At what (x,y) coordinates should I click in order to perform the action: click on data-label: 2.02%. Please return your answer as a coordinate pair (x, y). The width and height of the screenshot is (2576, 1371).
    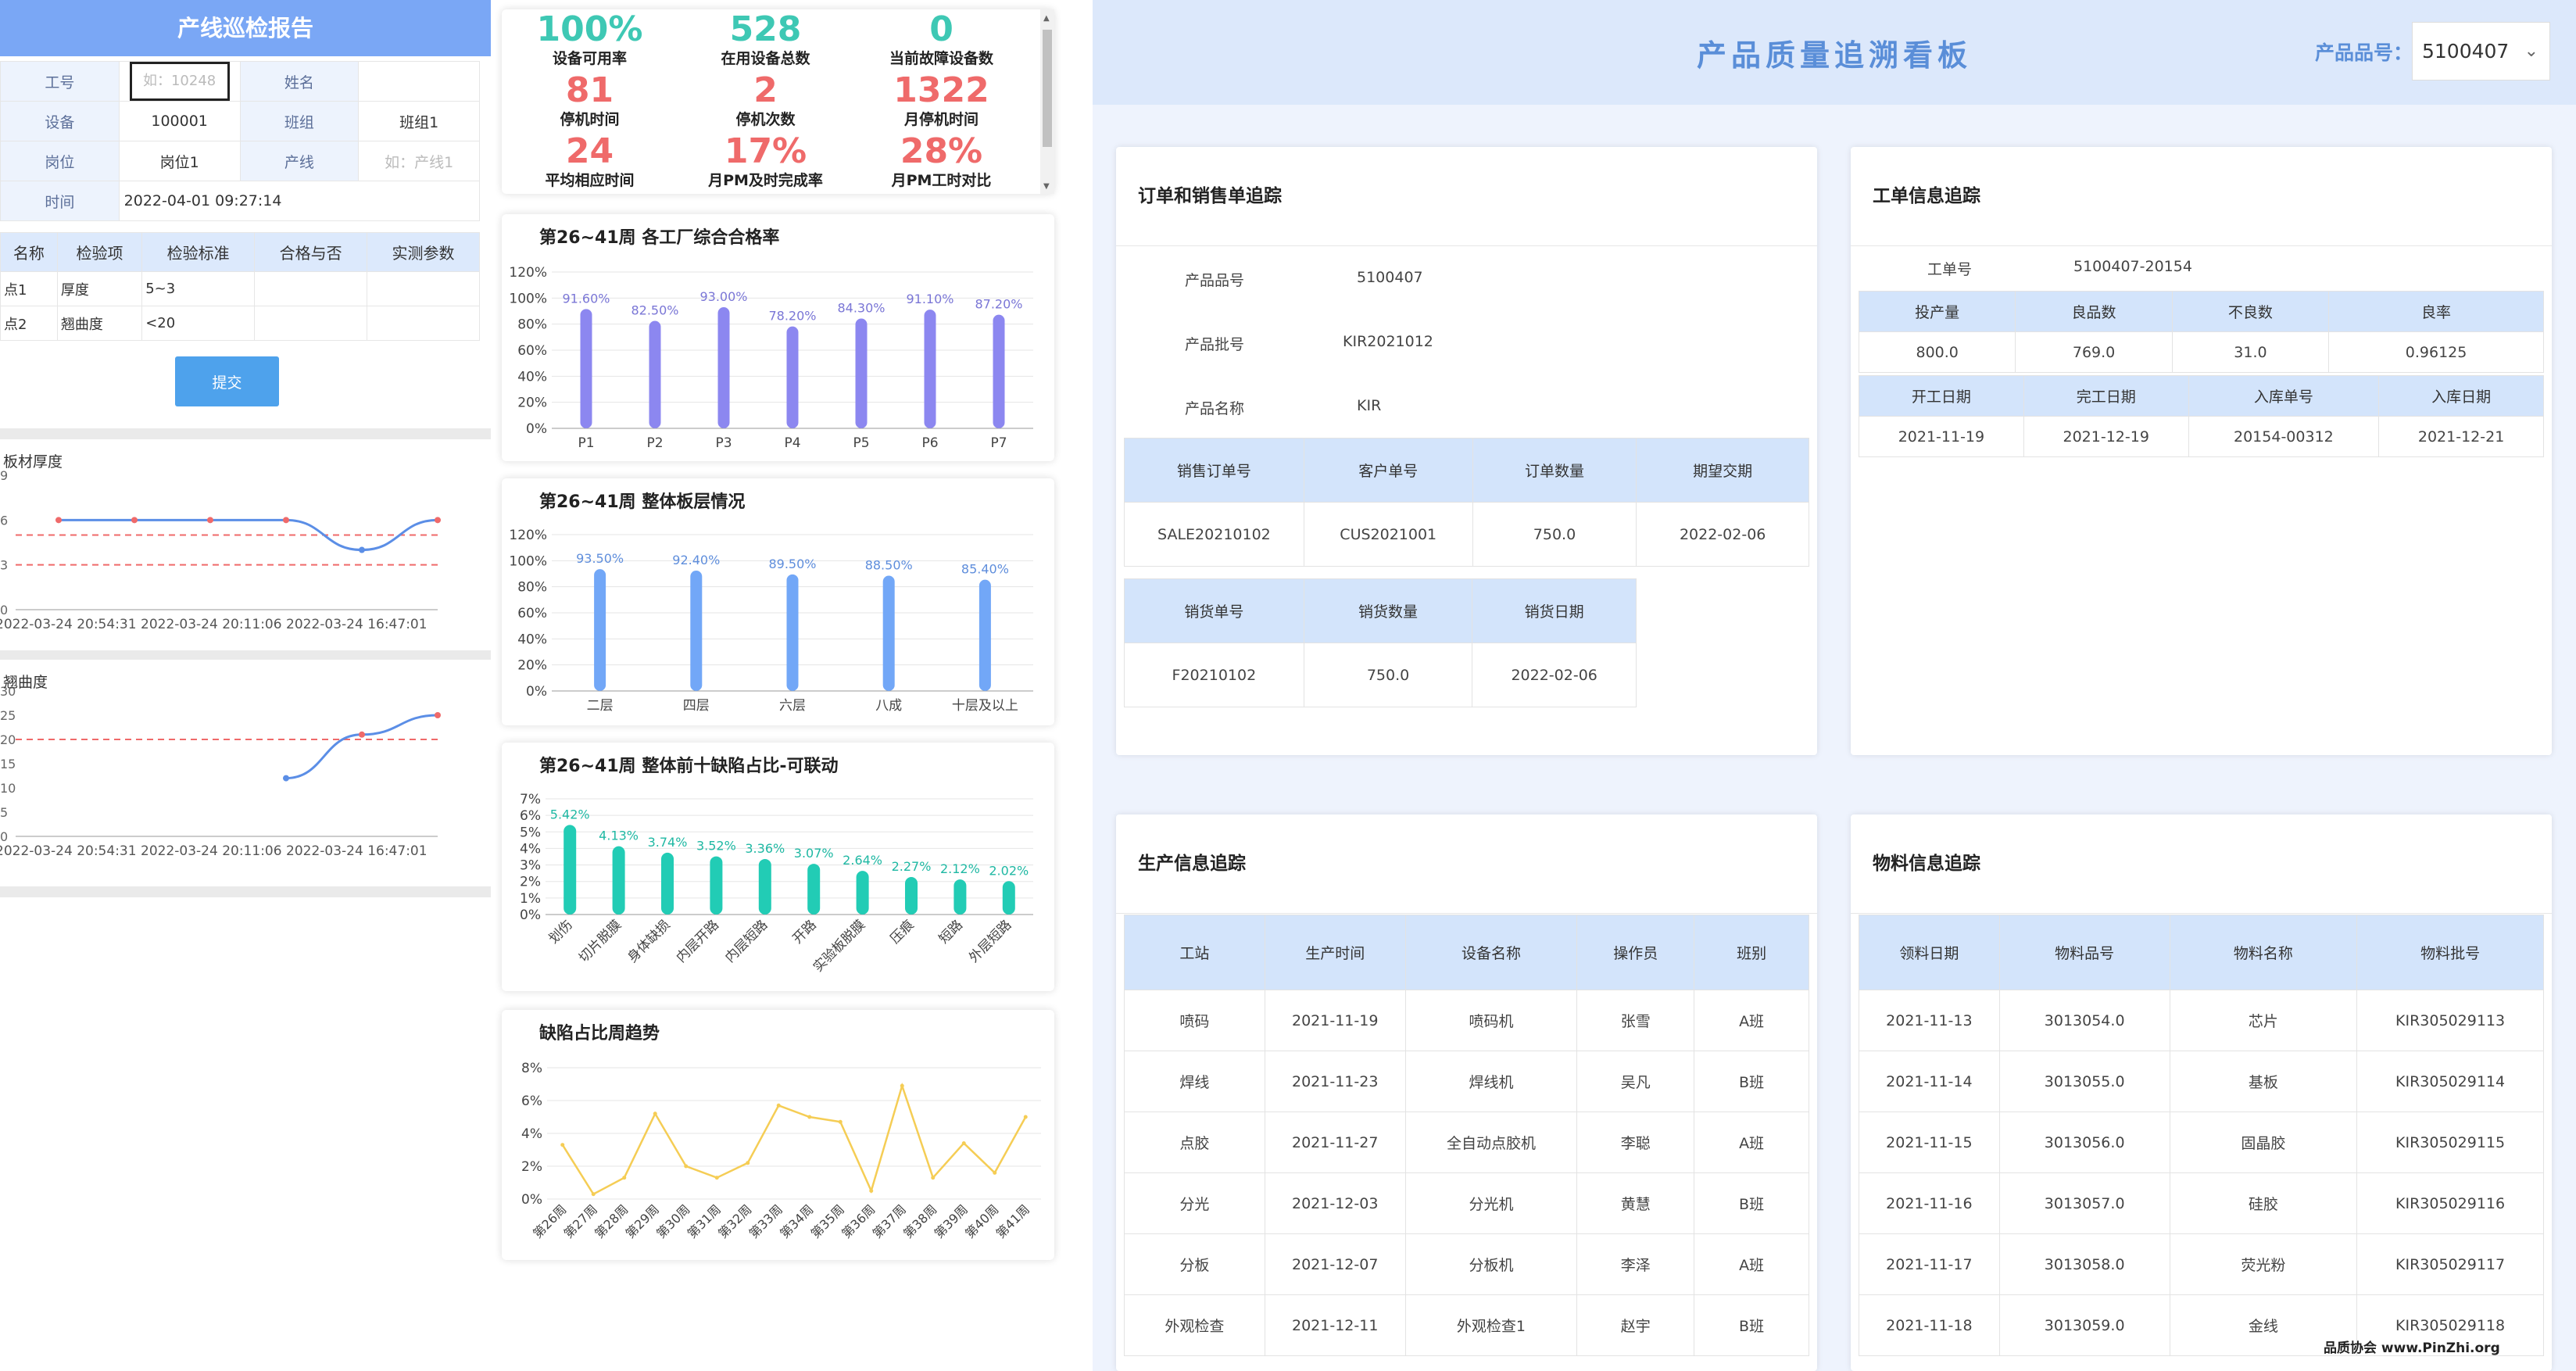
    Looking at the image, I should click on (1009, 870).